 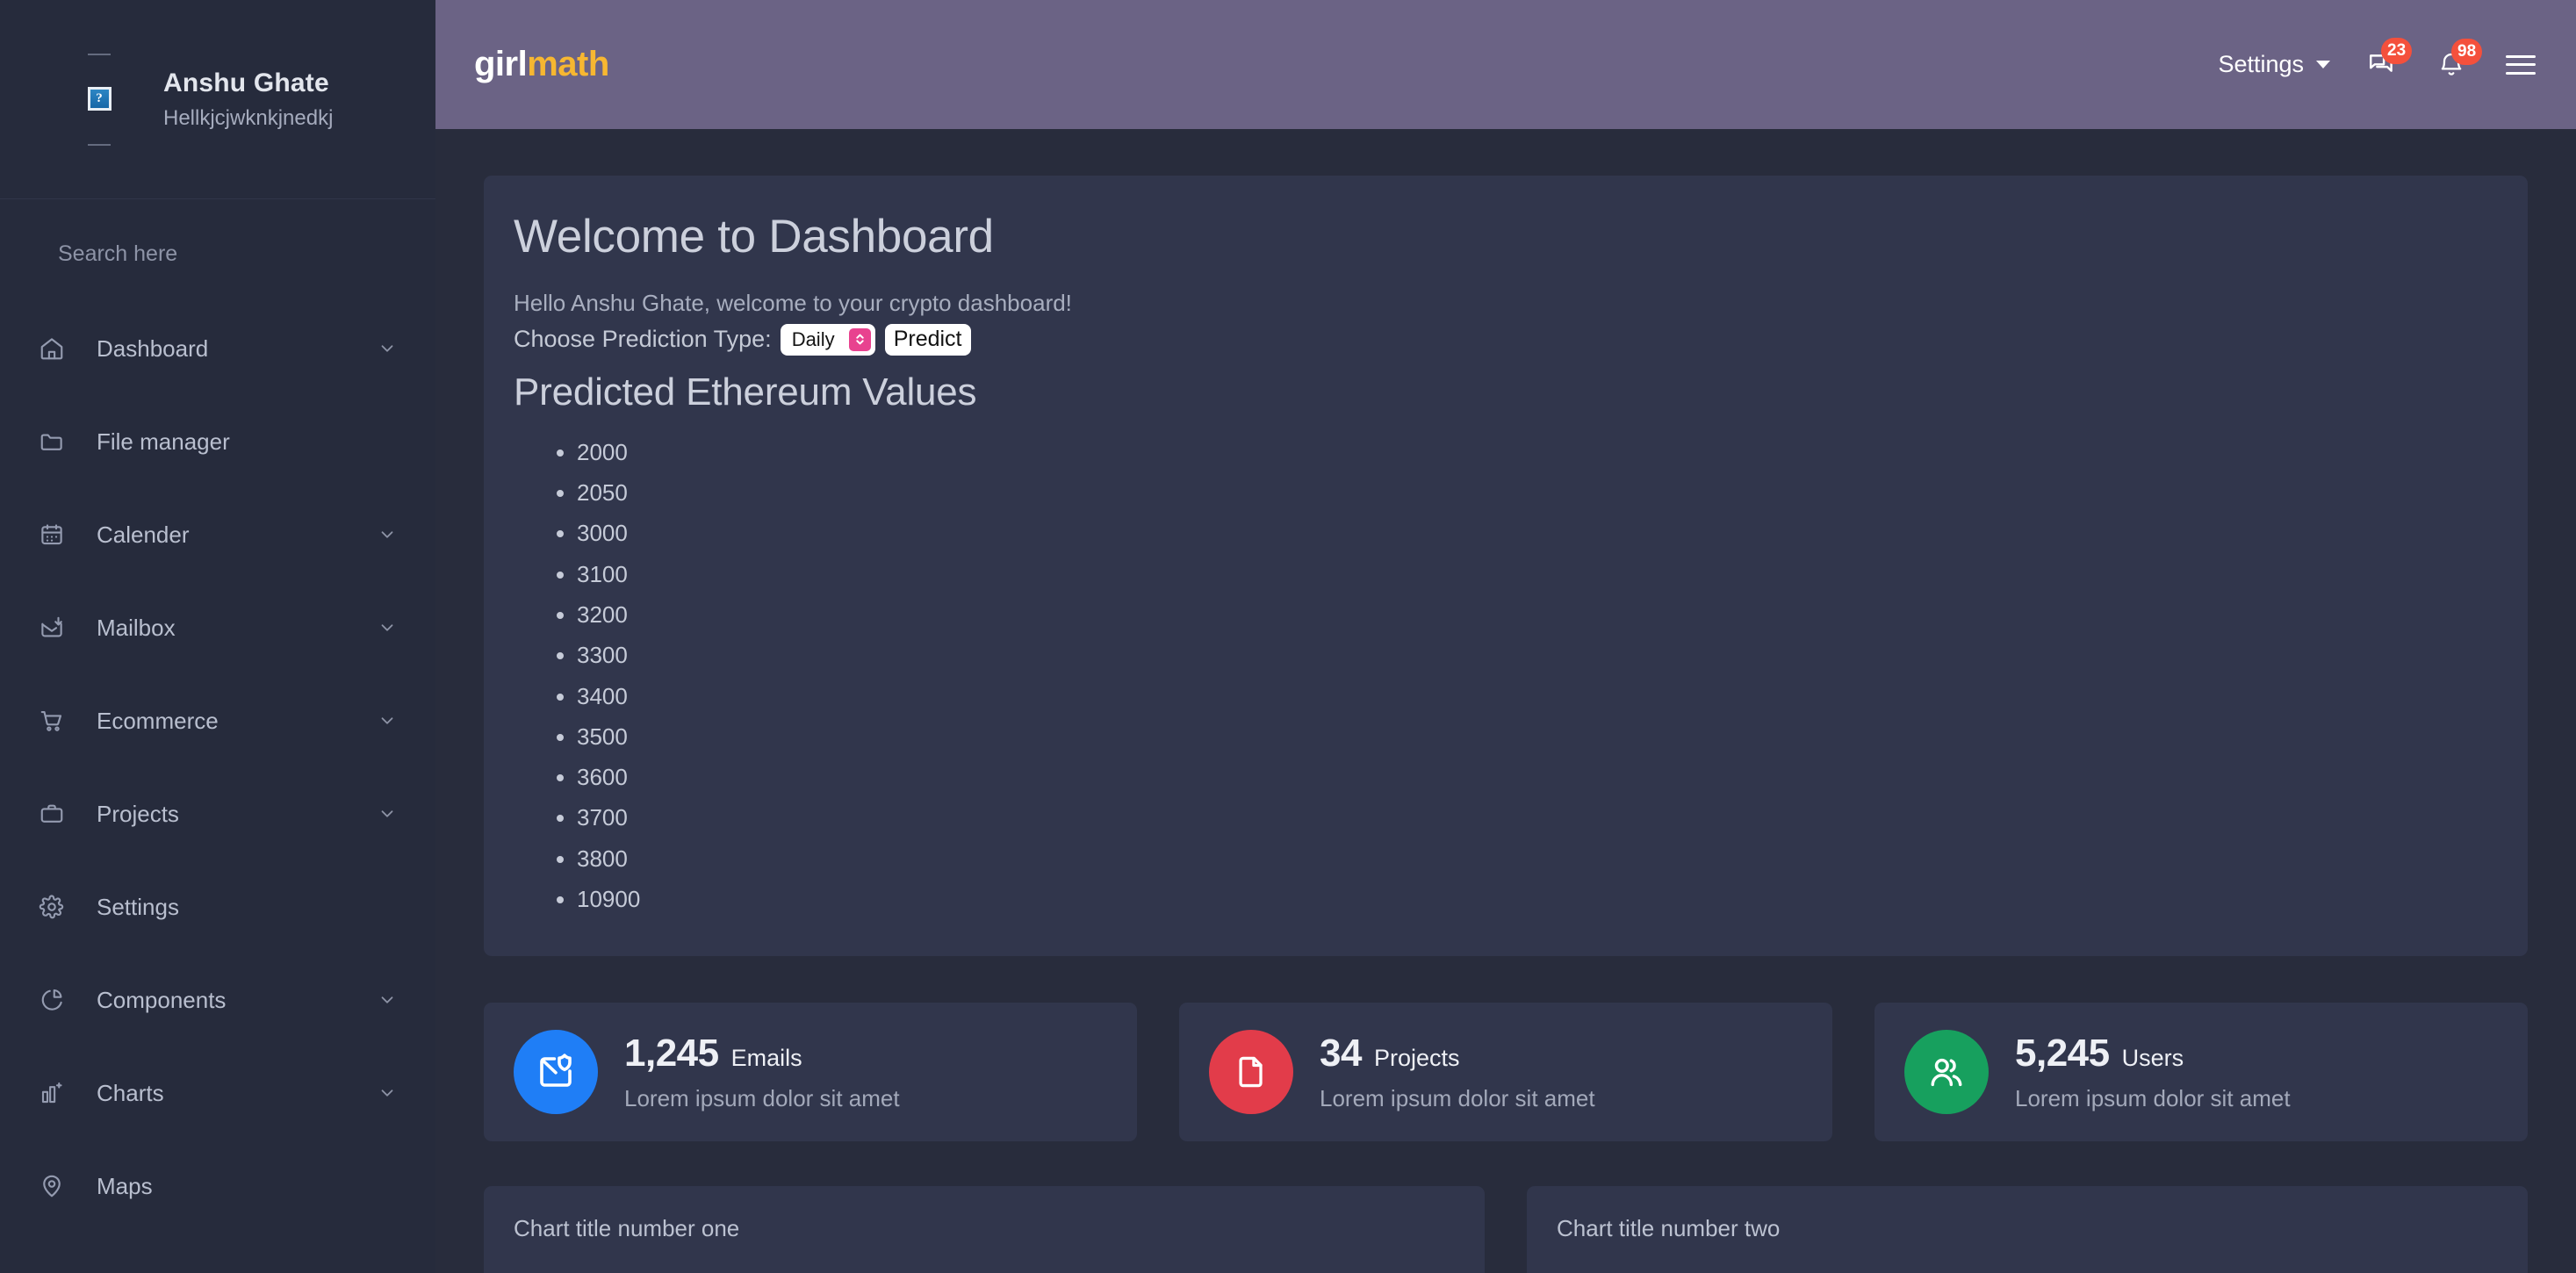 What do you see at coordinates (59, 1093) in the screenshot?
I see `bar-chart-icon` at bounding box center [59, 1093].